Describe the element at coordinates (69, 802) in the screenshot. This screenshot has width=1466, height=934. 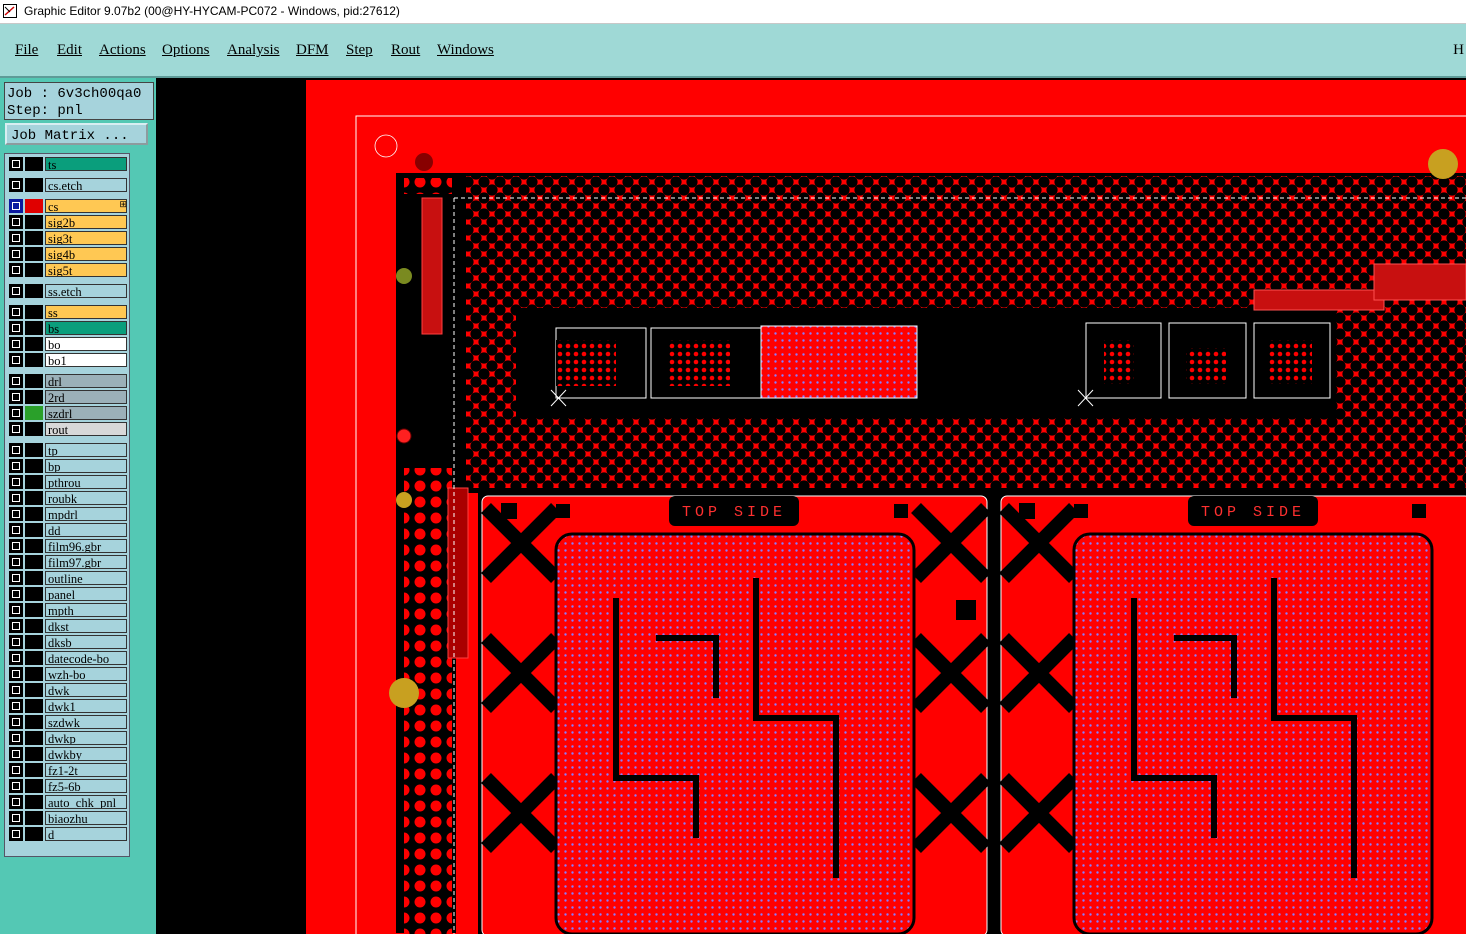
I see `layer-row-auto-chk-pnl: auto_chk_pnl` at that location.